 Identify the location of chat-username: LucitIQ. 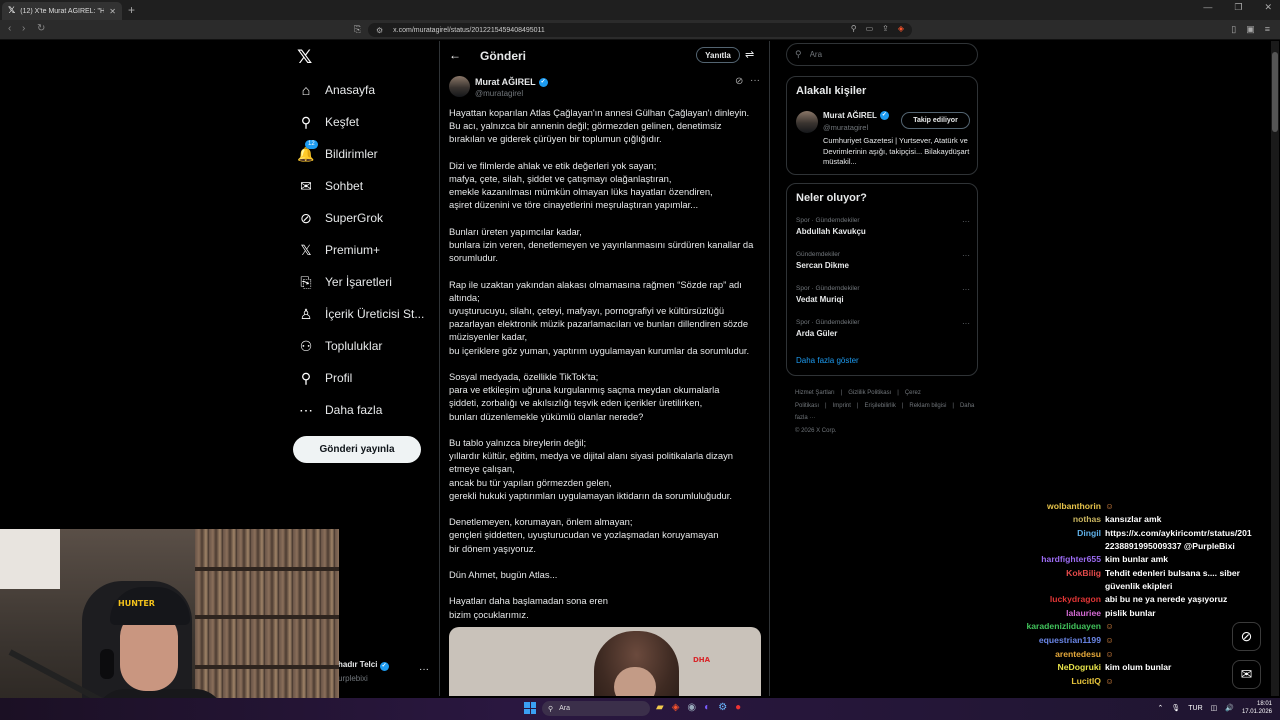
(1052, 681).